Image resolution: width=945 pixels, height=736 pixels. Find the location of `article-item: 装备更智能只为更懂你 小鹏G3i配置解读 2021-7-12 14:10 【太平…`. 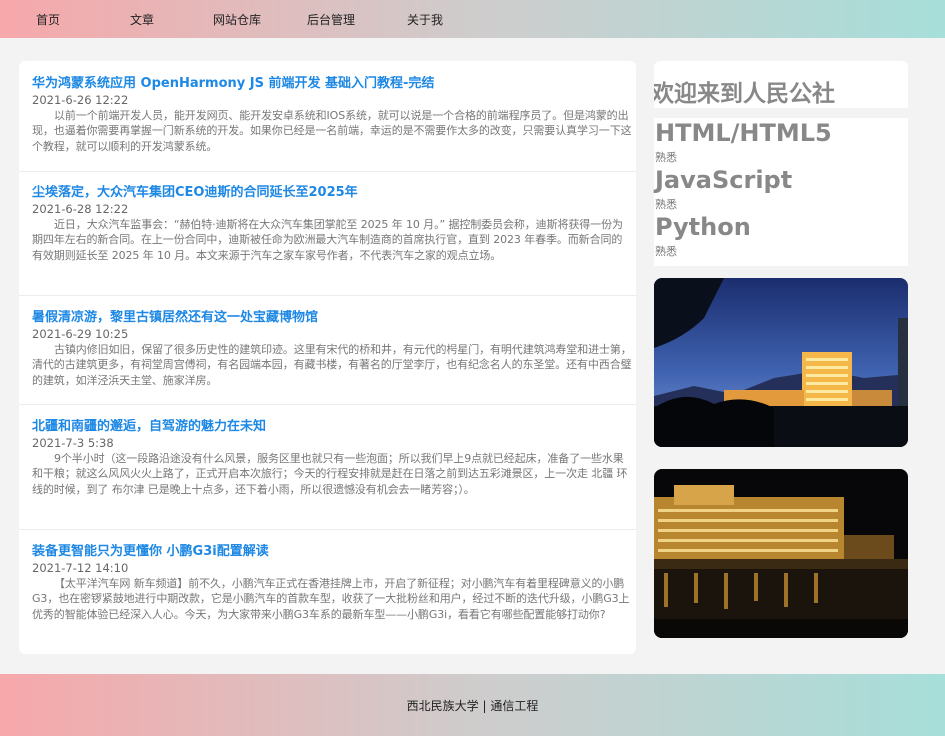

article-item: 装备更智能只为更懂你 小鹏G3i配置解读 2021-7-12 14:10 【太平… is located at coordinates (327, 599).